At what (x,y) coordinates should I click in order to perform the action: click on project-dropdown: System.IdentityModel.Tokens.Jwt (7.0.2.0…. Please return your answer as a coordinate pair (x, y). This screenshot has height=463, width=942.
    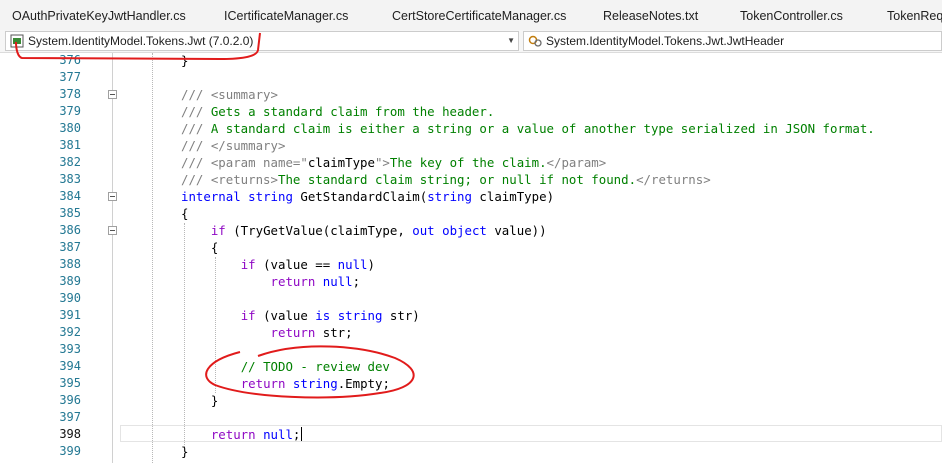
    Looking at the image, I should click on (262, 41).